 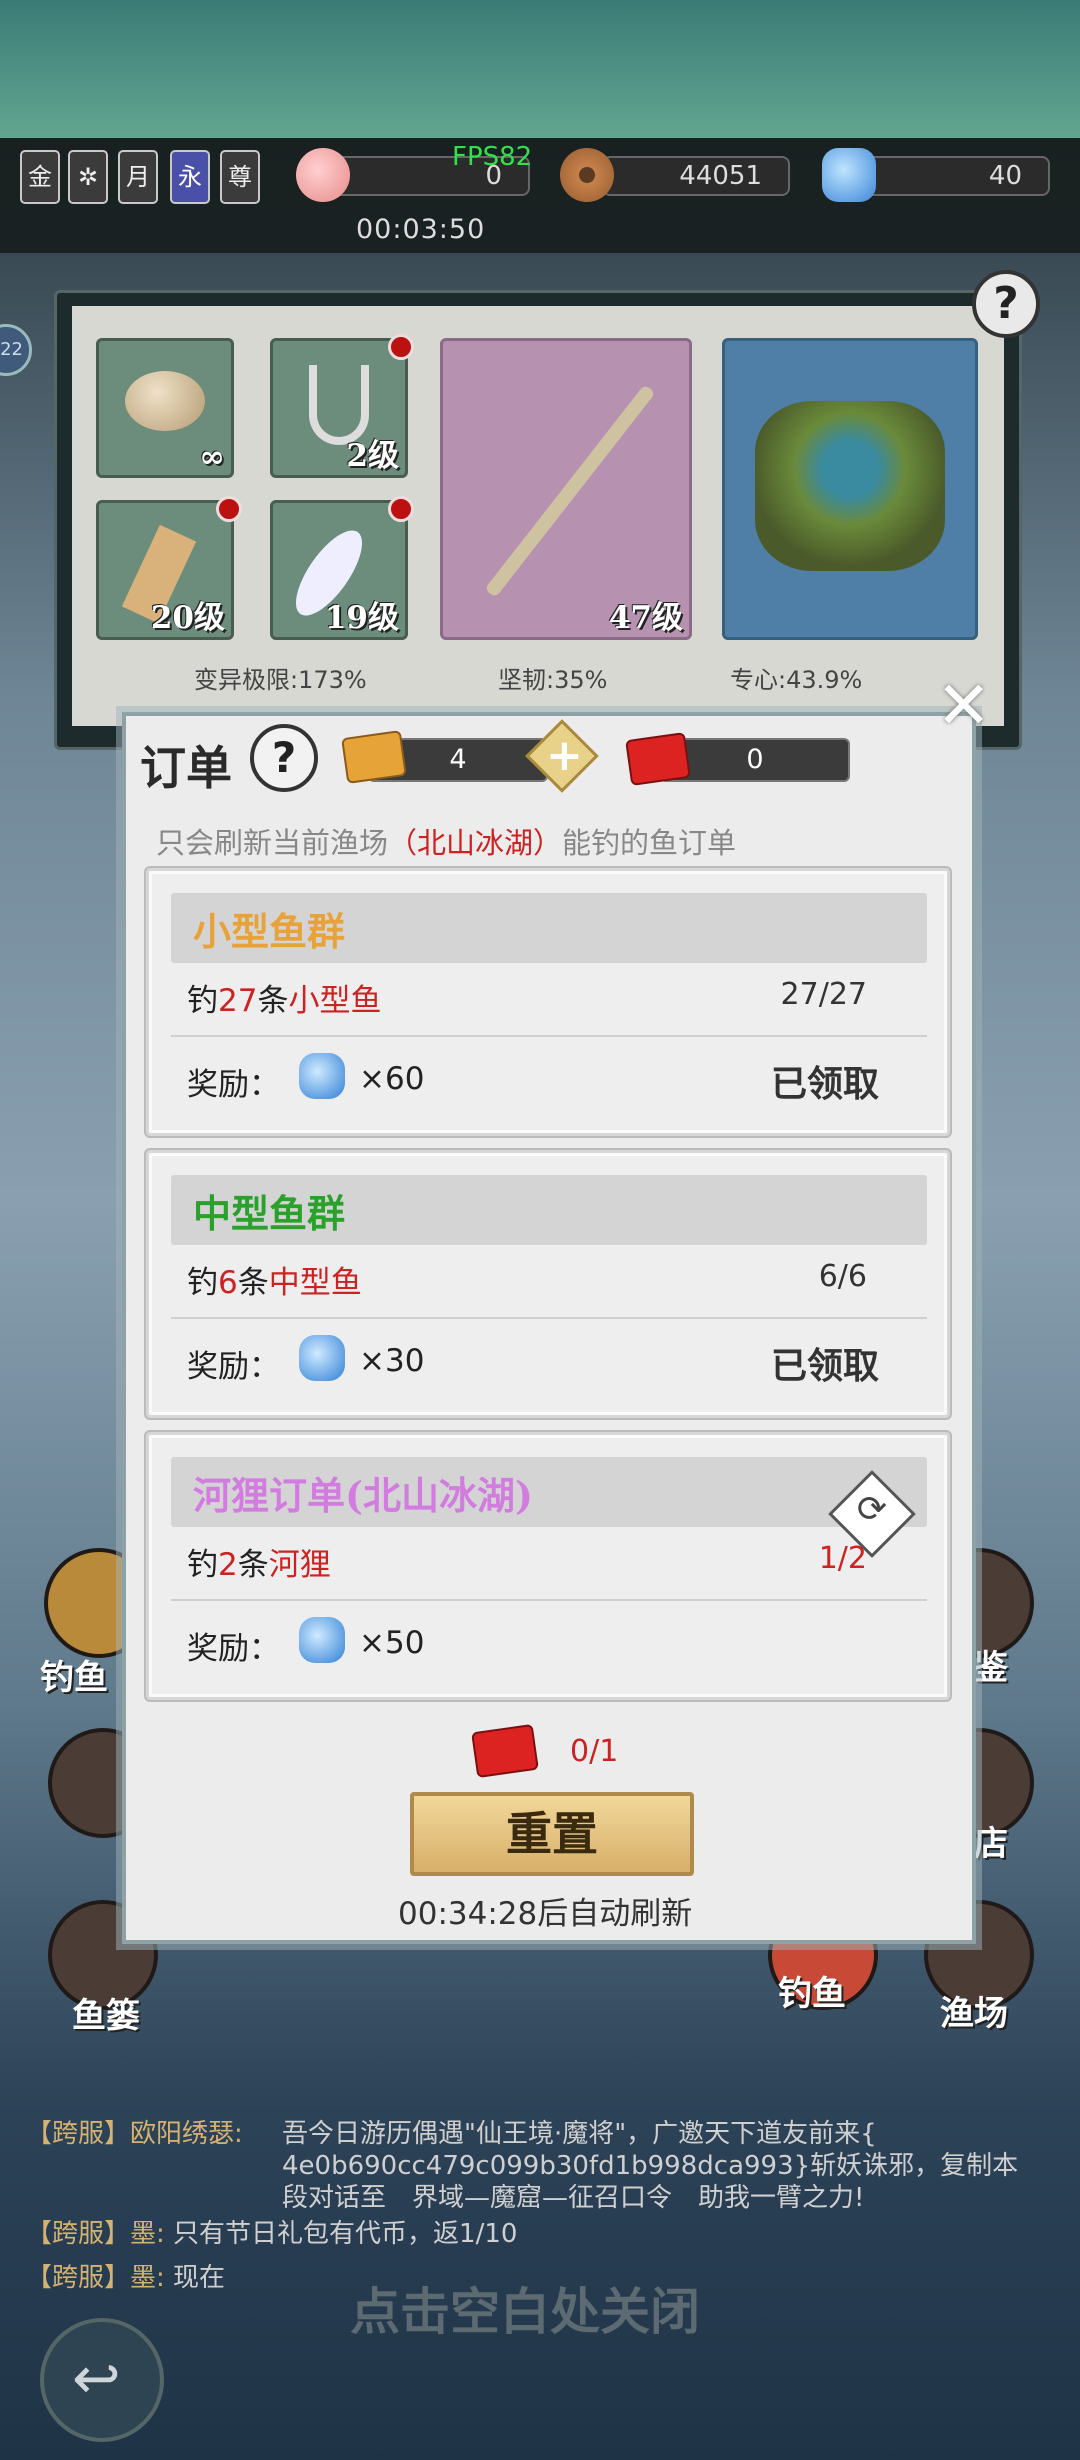 What do you see at coordinates (475, 843) in the screenshot?
I see `notice-place: （北山冰湖）` at bounding box center [475, 843].